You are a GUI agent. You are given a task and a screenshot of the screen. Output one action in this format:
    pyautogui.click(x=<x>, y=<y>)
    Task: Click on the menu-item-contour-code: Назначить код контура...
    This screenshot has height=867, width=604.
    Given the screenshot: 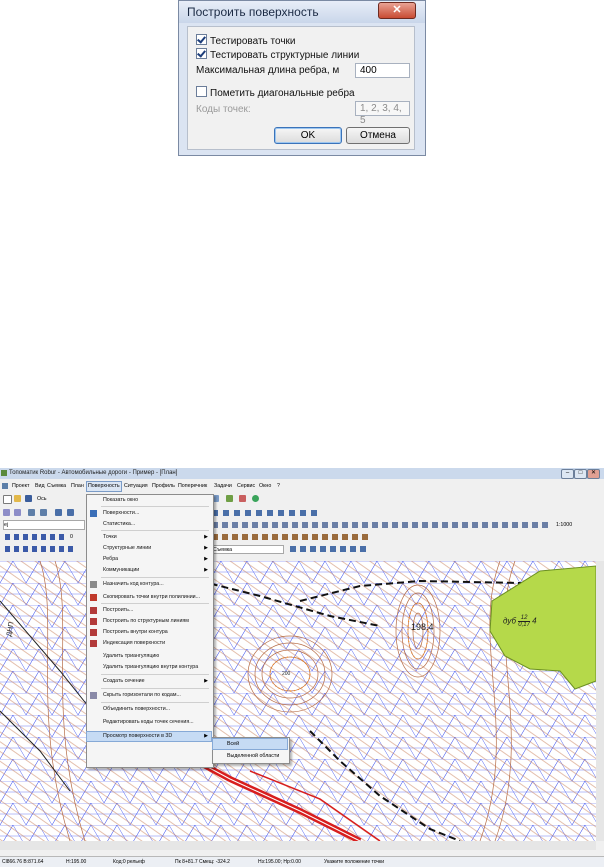 What is the action you would take?
    pyautogui.click(x=149, y=584)
    